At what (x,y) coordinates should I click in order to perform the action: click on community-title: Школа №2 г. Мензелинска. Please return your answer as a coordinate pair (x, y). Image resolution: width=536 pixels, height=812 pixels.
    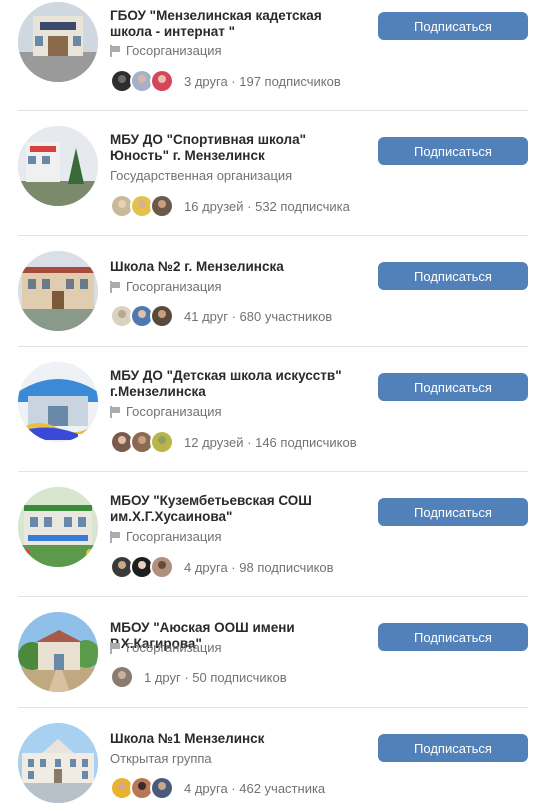
    Looking at the image, I should click on (236, 267).